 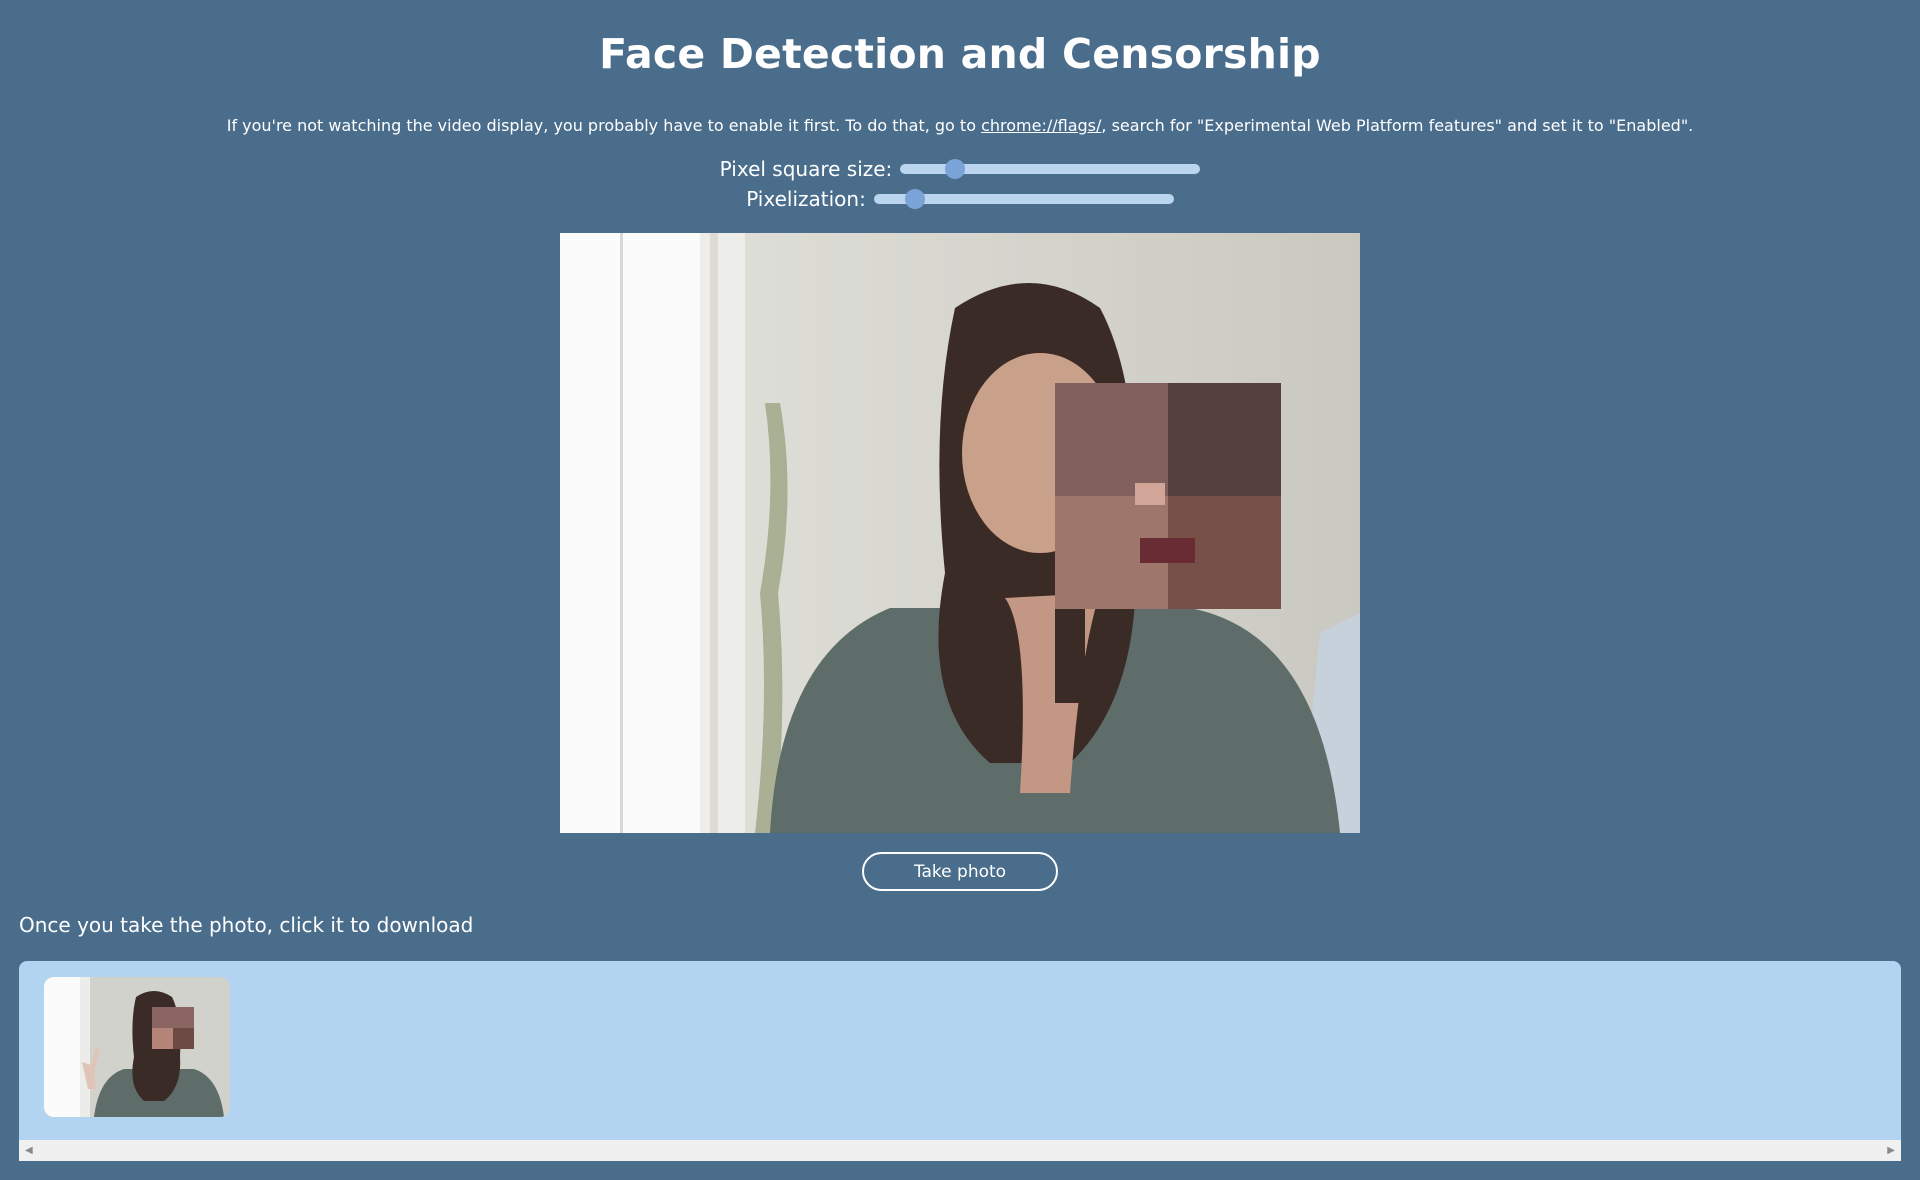 What do you see at coordinates (1050, 169) in the screenshot?
I see `pixel-size-slider` at bounding box center [1050, 169].